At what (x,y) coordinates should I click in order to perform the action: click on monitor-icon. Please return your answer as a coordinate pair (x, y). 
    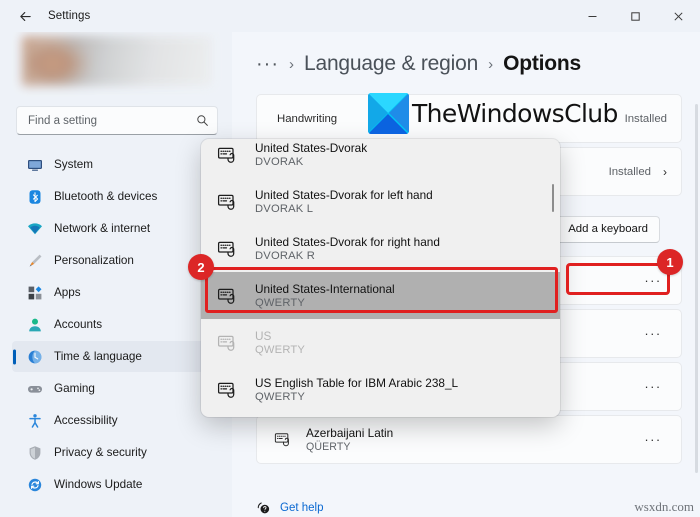
    Looking at the image, I should click on (34, 164).